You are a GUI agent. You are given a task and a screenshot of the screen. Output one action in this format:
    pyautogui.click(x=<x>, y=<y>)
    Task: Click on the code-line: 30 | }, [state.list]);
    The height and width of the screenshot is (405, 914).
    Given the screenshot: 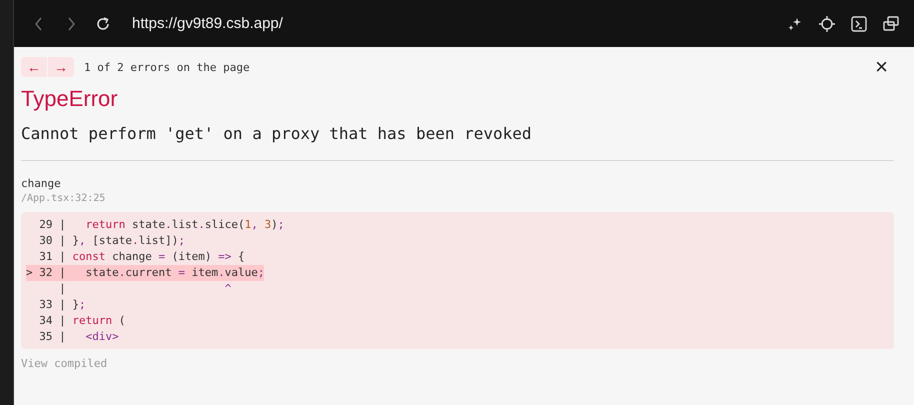 What is the action you would take?
    pyautogui.click(x=111, y=241)
    